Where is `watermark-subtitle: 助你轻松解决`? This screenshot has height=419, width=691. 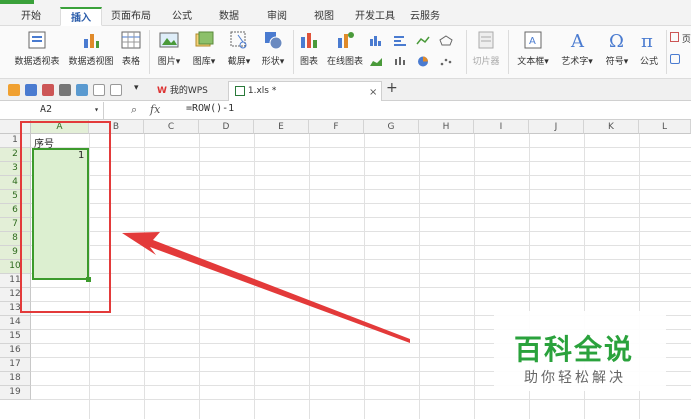
watermark-subtitle: 助你轻松解决 is located at coordinates (575, 378).